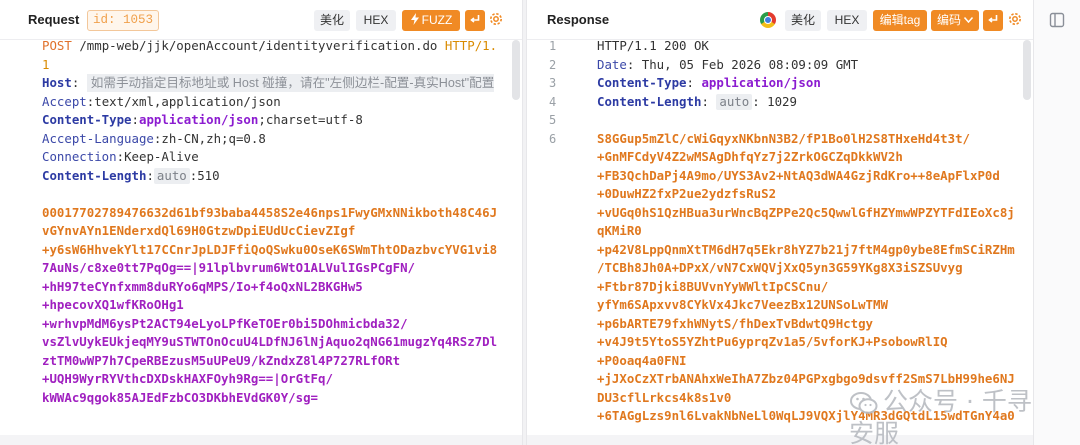 The height and width of the screenshot is (445, 1080). I want to click on body-text: +p6bARTE79fxhWNytS/fhDexTvBdwtQ9Hctgy, so click(735, 323).